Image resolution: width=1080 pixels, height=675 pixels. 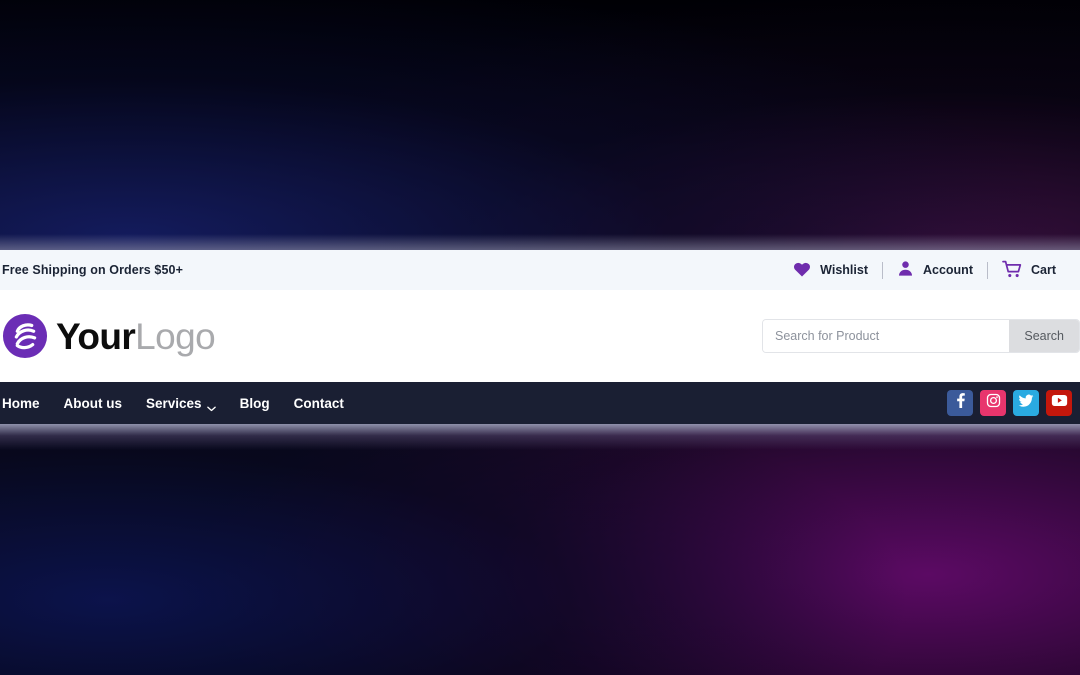 I want to click on heart-icon, so click(x=802, y=270).